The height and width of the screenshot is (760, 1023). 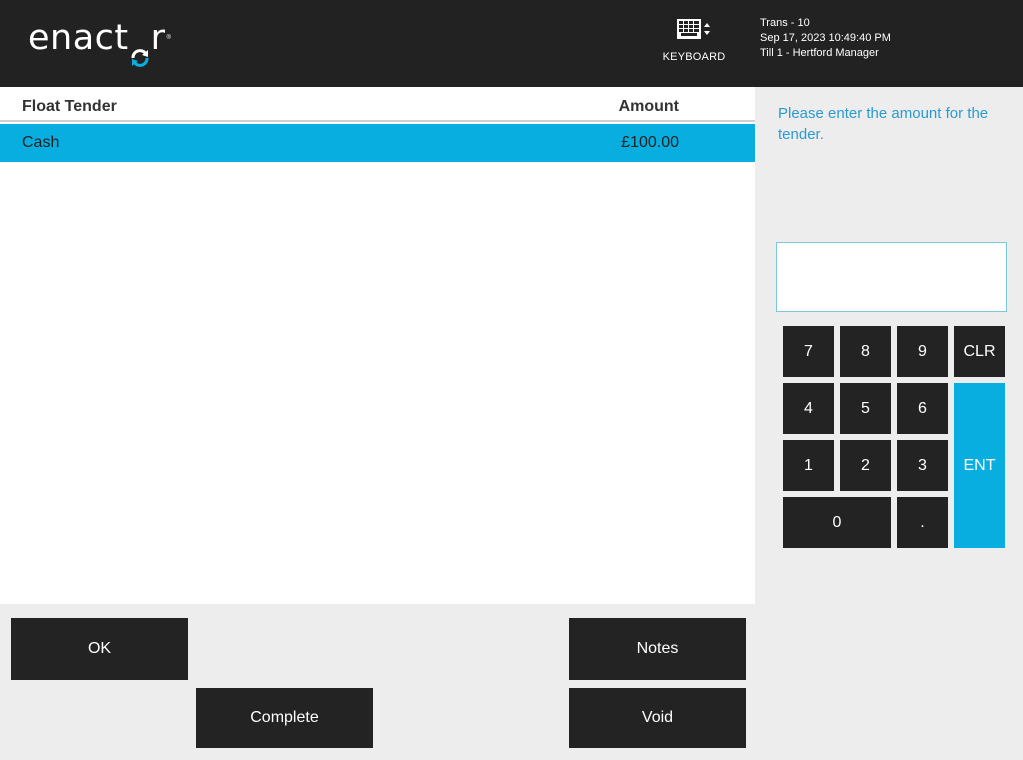 What do you see at coordinates (883, 124) in the screenshot?
I see `prompt-message: Please enter the amount for the tender.` at bounding box center [883, 124].